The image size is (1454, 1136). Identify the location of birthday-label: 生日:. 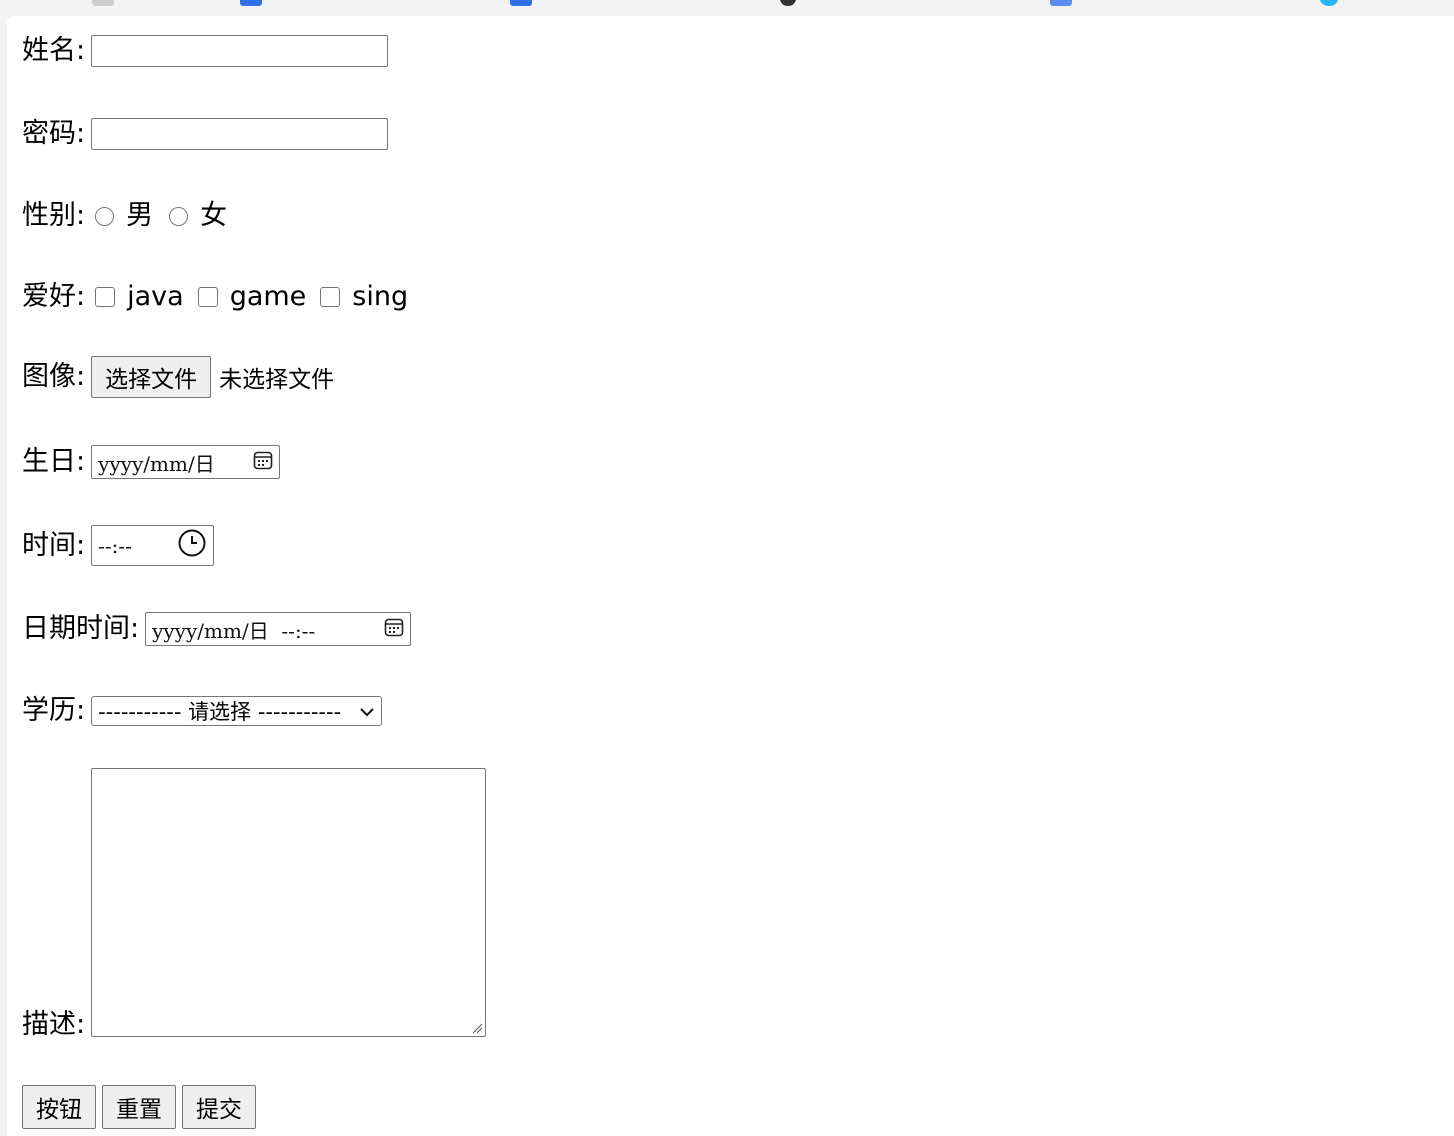
(54, 461).